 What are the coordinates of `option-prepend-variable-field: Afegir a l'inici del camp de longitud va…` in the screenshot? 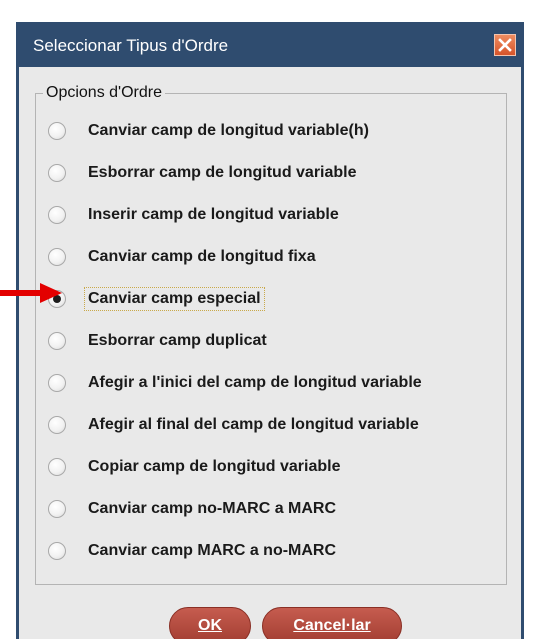 It's located at (237, 383).